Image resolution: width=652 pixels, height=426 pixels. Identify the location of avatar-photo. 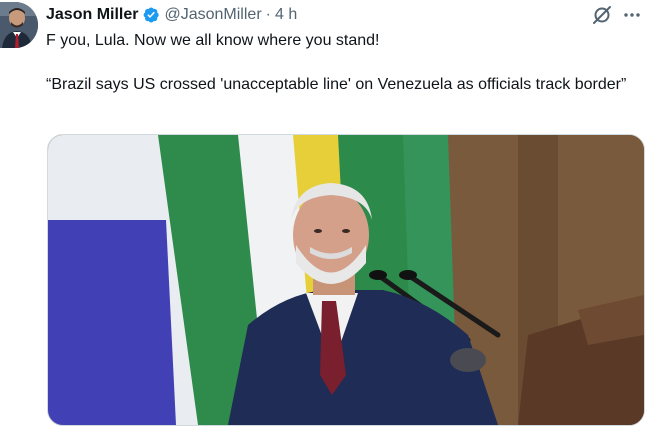
(19, 25).